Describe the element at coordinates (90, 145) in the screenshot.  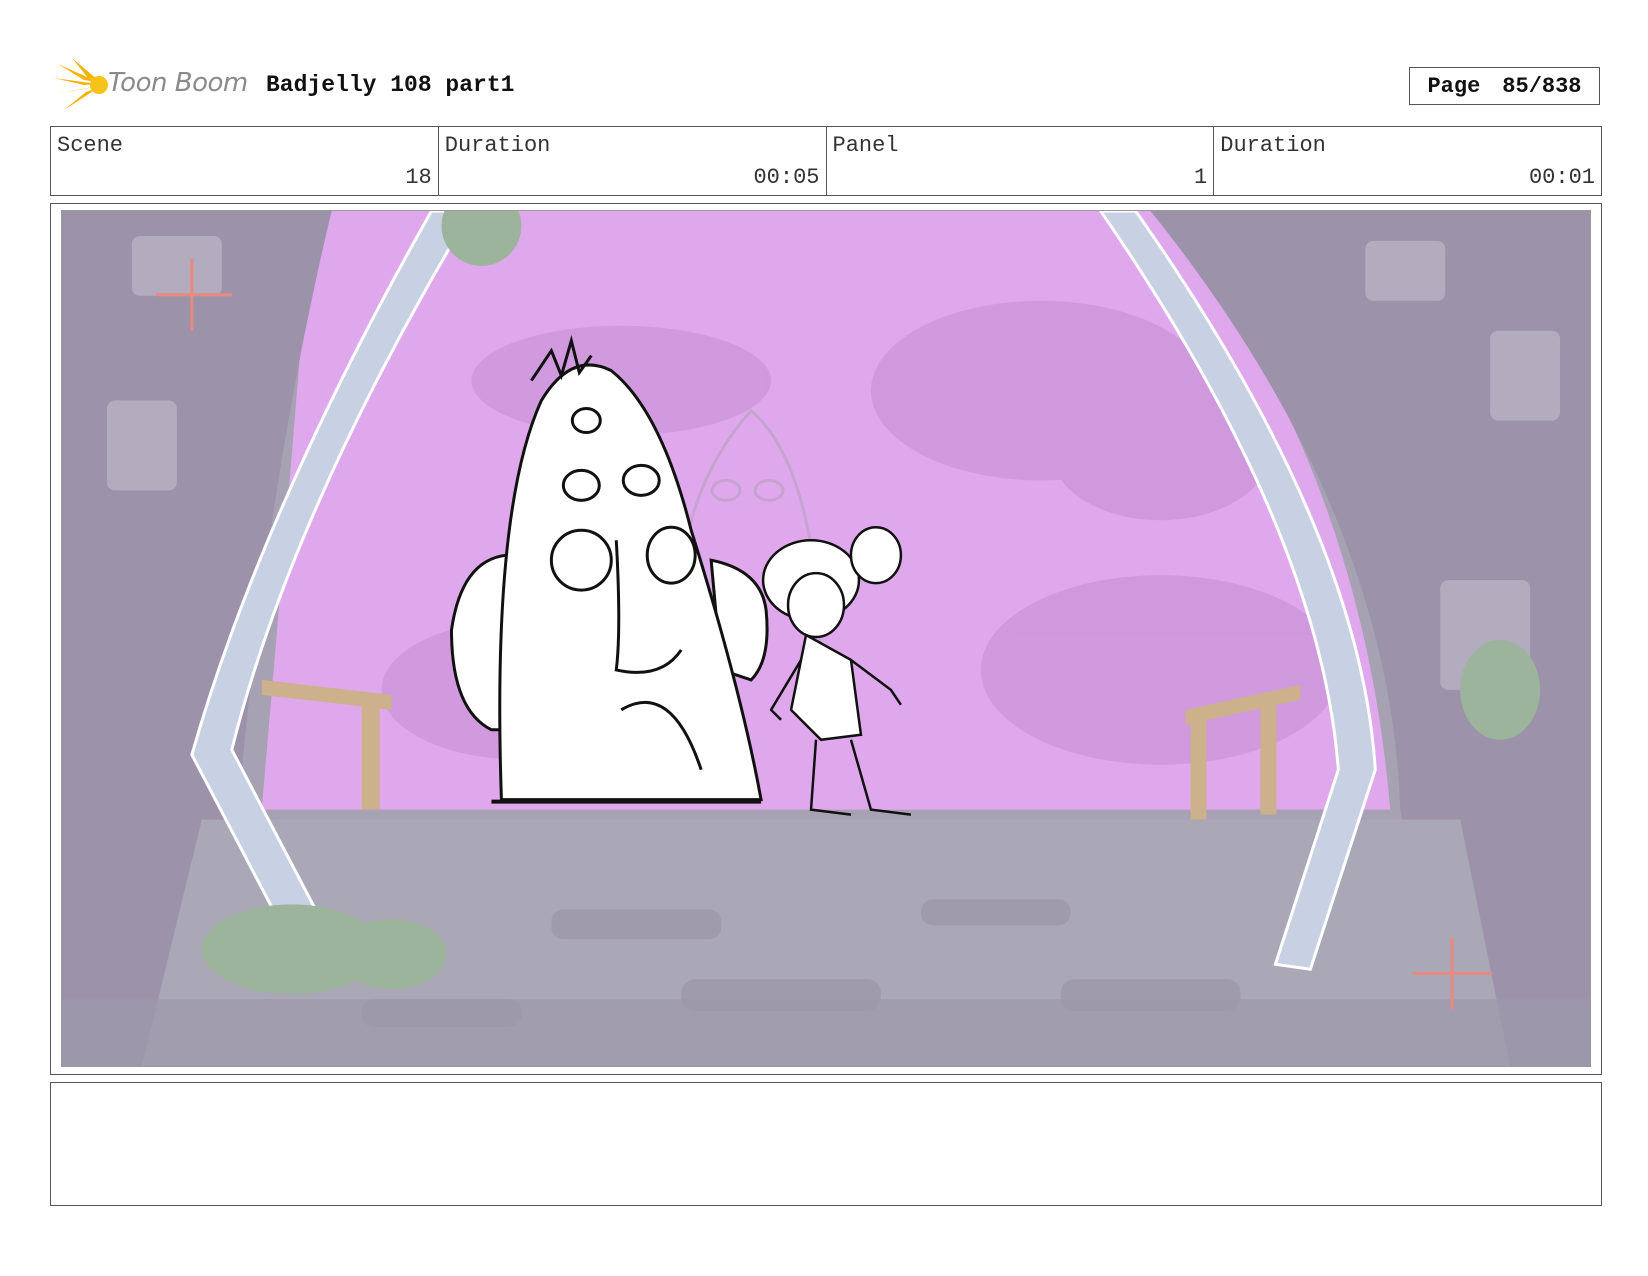
I see `scene-label: Scene` at that location.